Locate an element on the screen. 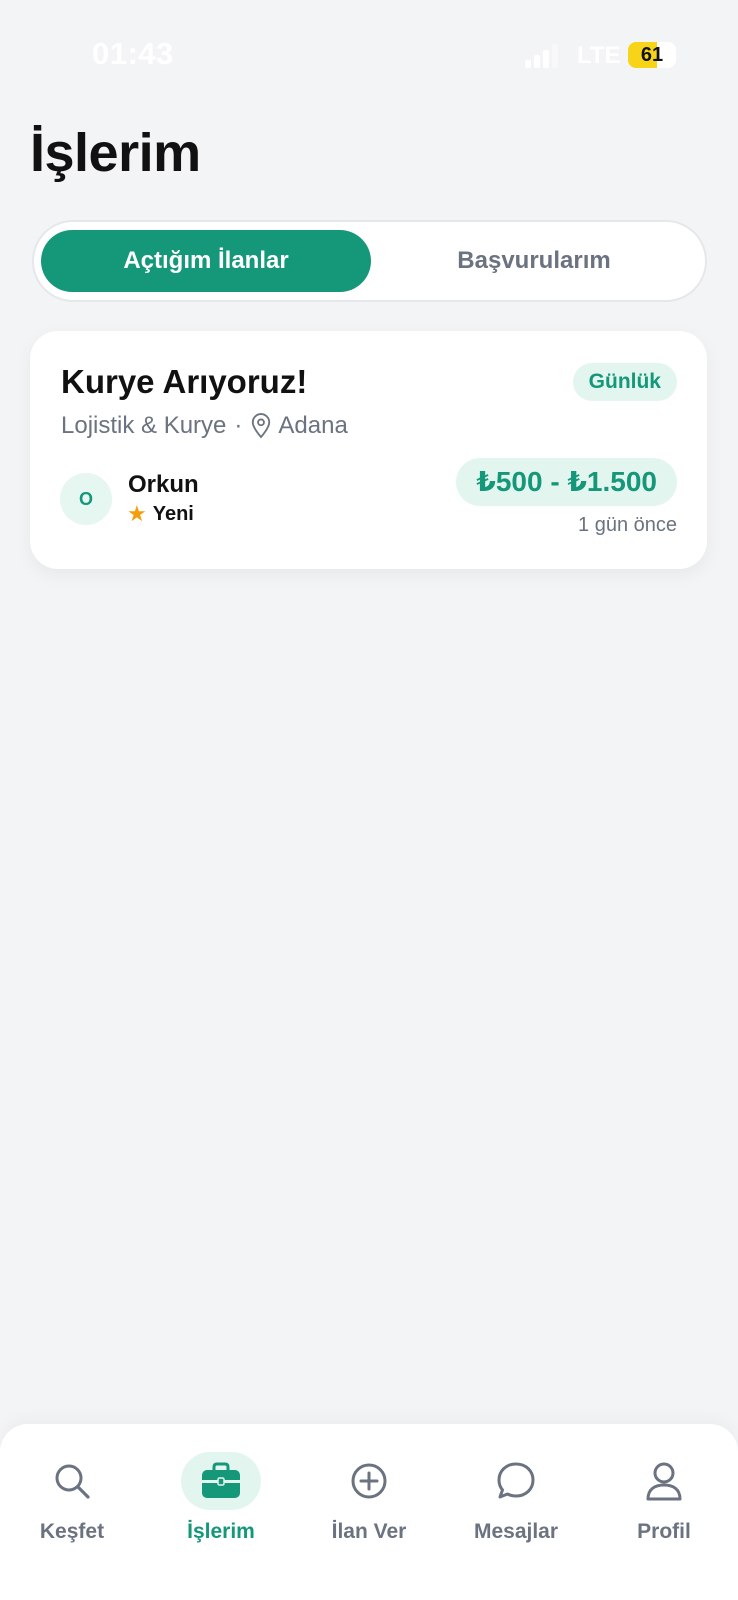 This screenshot has width=738, height=1600. nav-item-messages: Mesajlar is located at coordinates (516, 1502).